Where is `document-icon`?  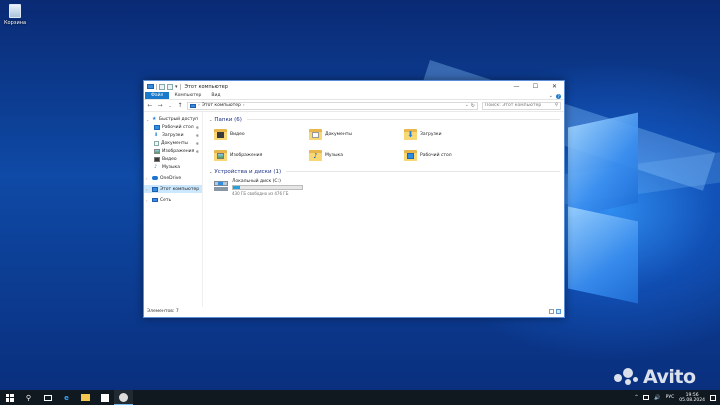 document-icon is located at coordinates (156, 143).